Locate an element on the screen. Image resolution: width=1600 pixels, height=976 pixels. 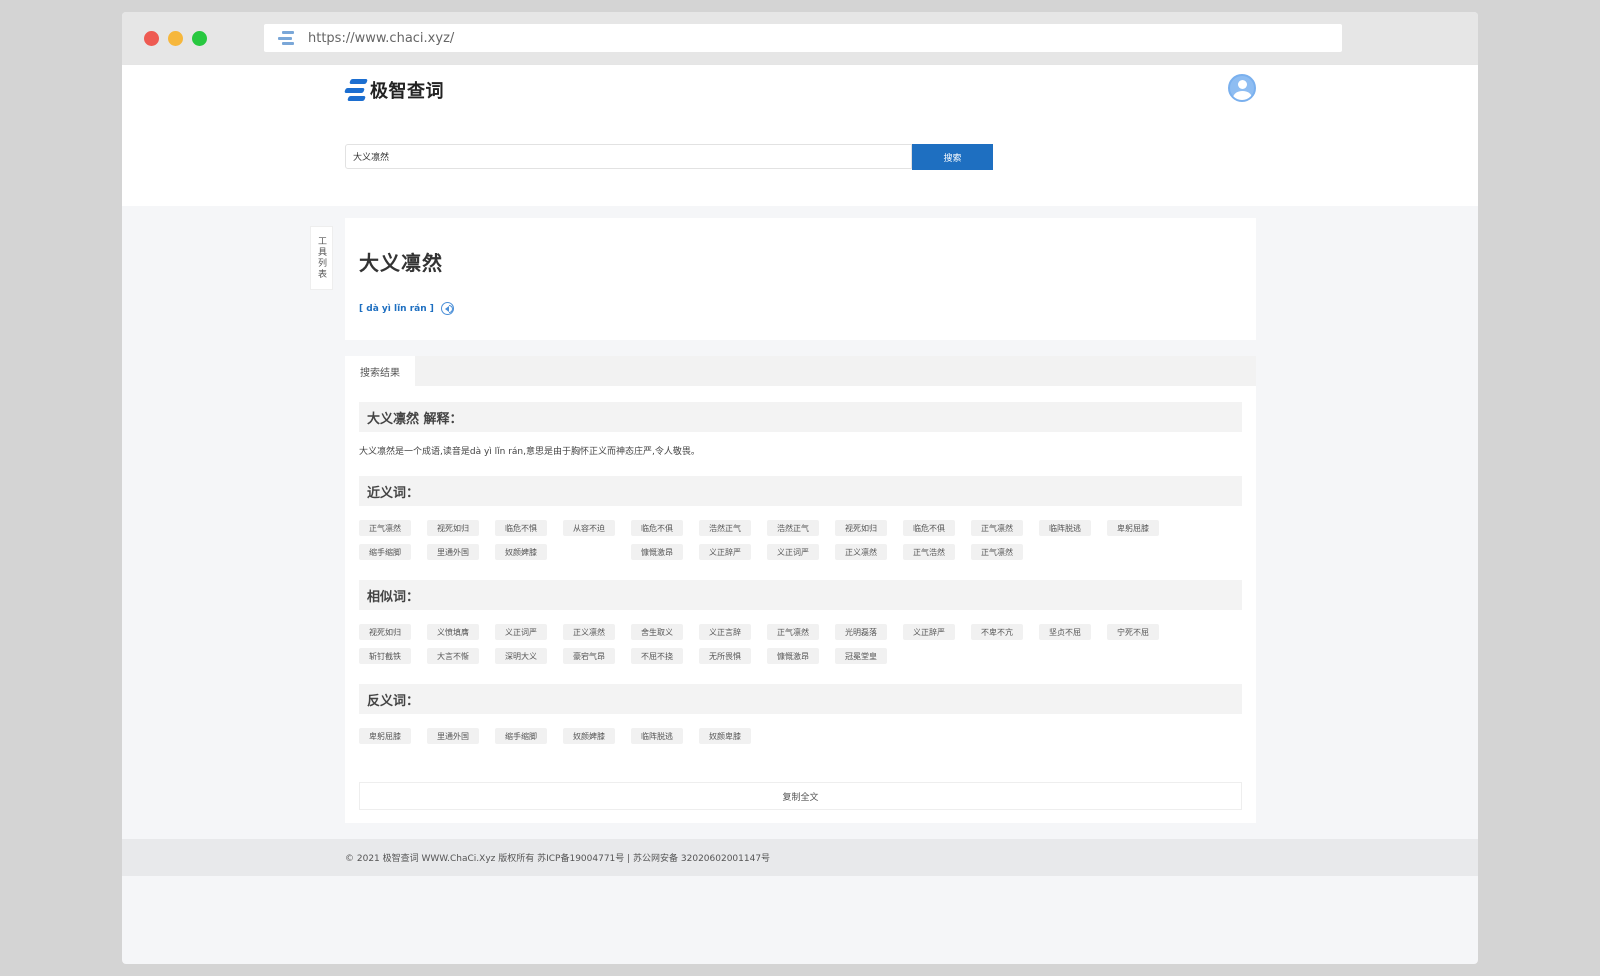
word-tag: 临危不惧 is located at coordinates (521, 528).